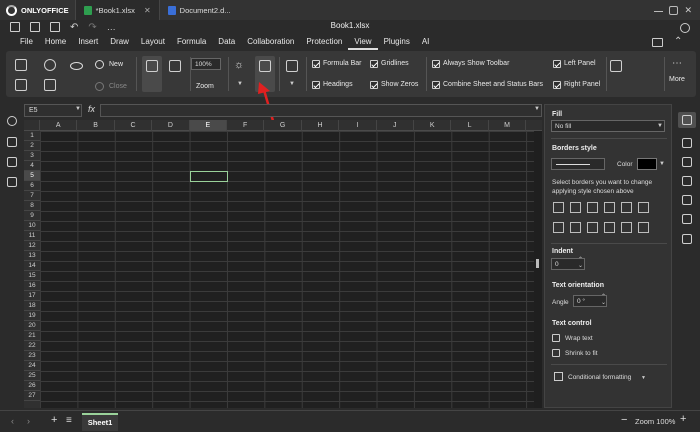  Describe the element at coordinates (677, 79) in the screenshot. I see `more-button: More` at that location.